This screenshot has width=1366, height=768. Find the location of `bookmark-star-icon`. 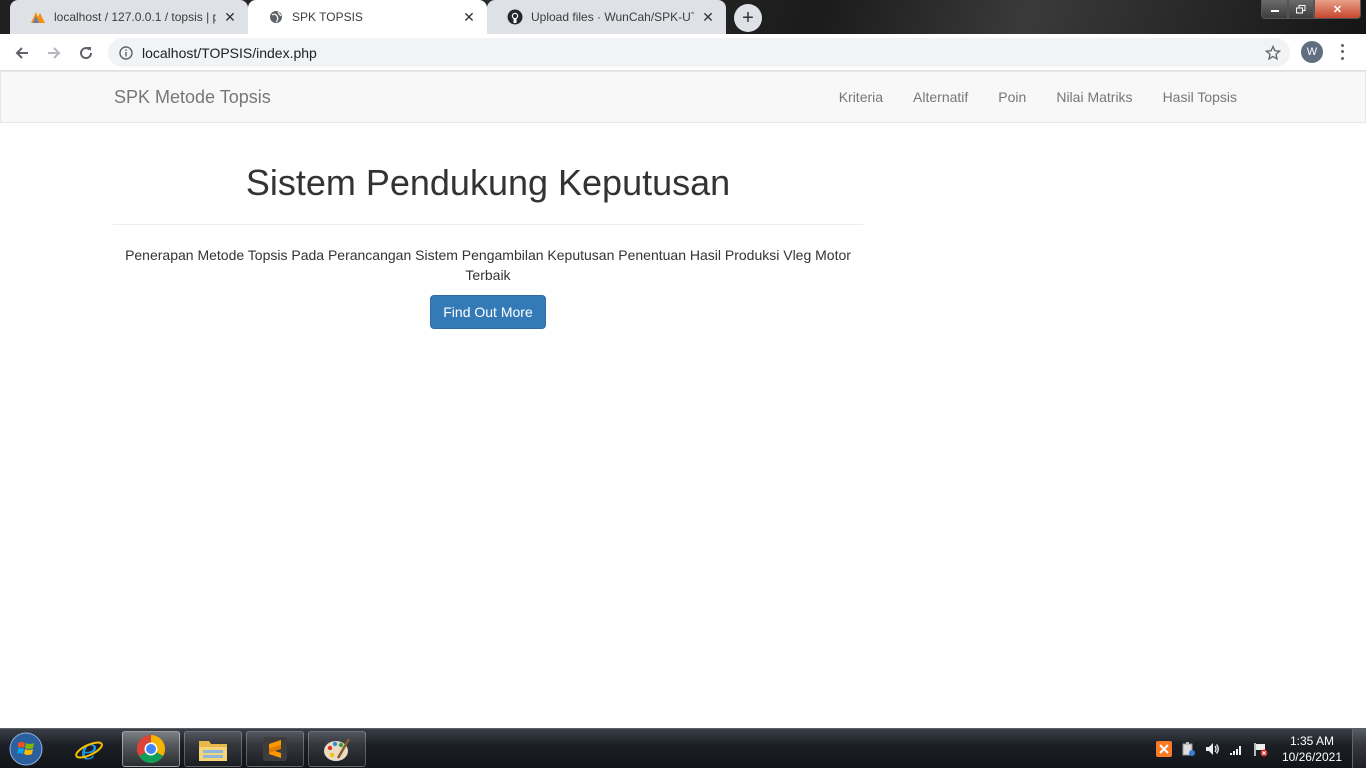

bookmark-star-icon is located at coordinates (1273, 53).